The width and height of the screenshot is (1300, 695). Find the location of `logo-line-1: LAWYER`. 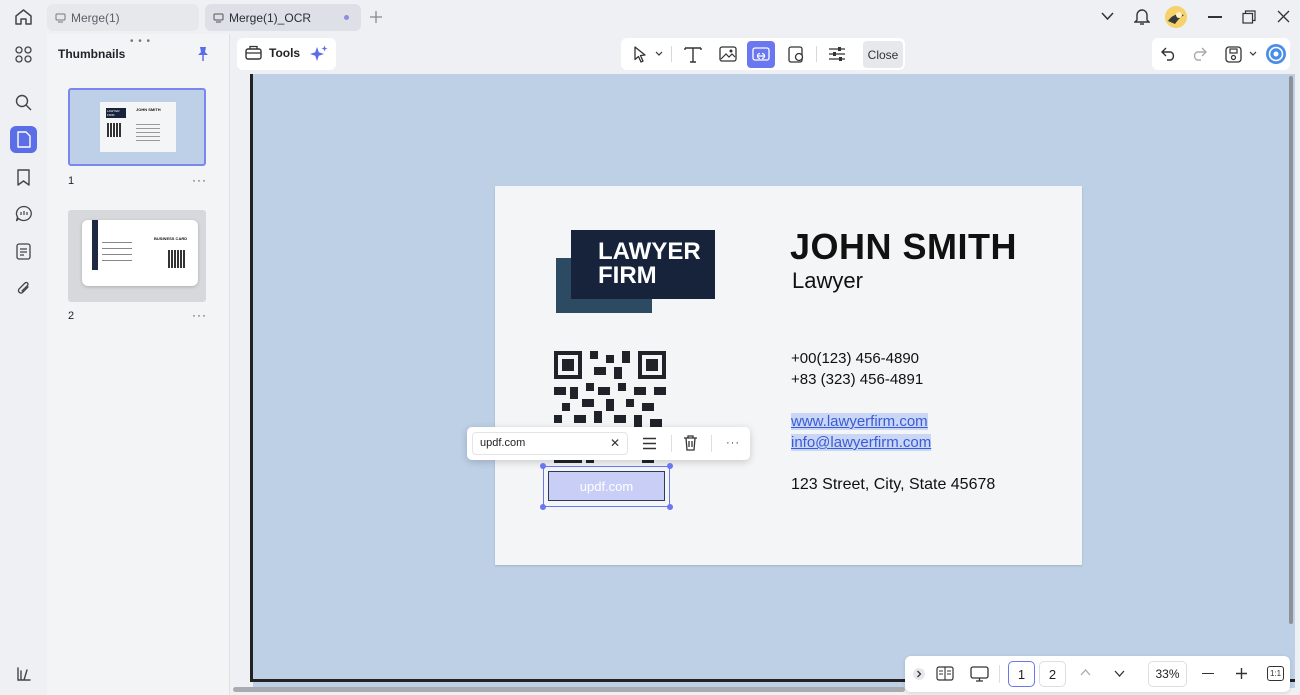

logo-line-1: LAWYER is located at coordinates (649, 251).